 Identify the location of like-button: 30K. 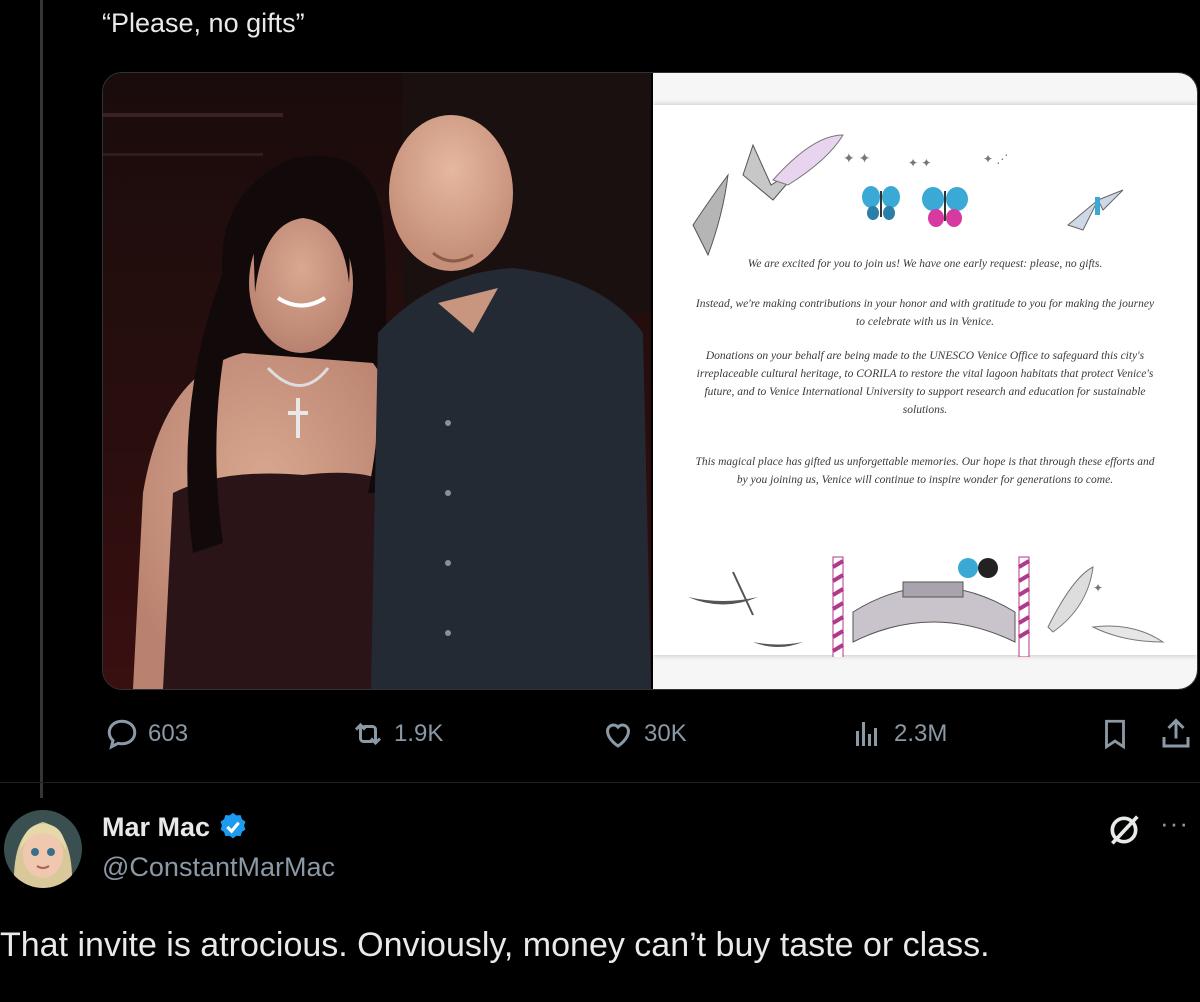
(643, 734).